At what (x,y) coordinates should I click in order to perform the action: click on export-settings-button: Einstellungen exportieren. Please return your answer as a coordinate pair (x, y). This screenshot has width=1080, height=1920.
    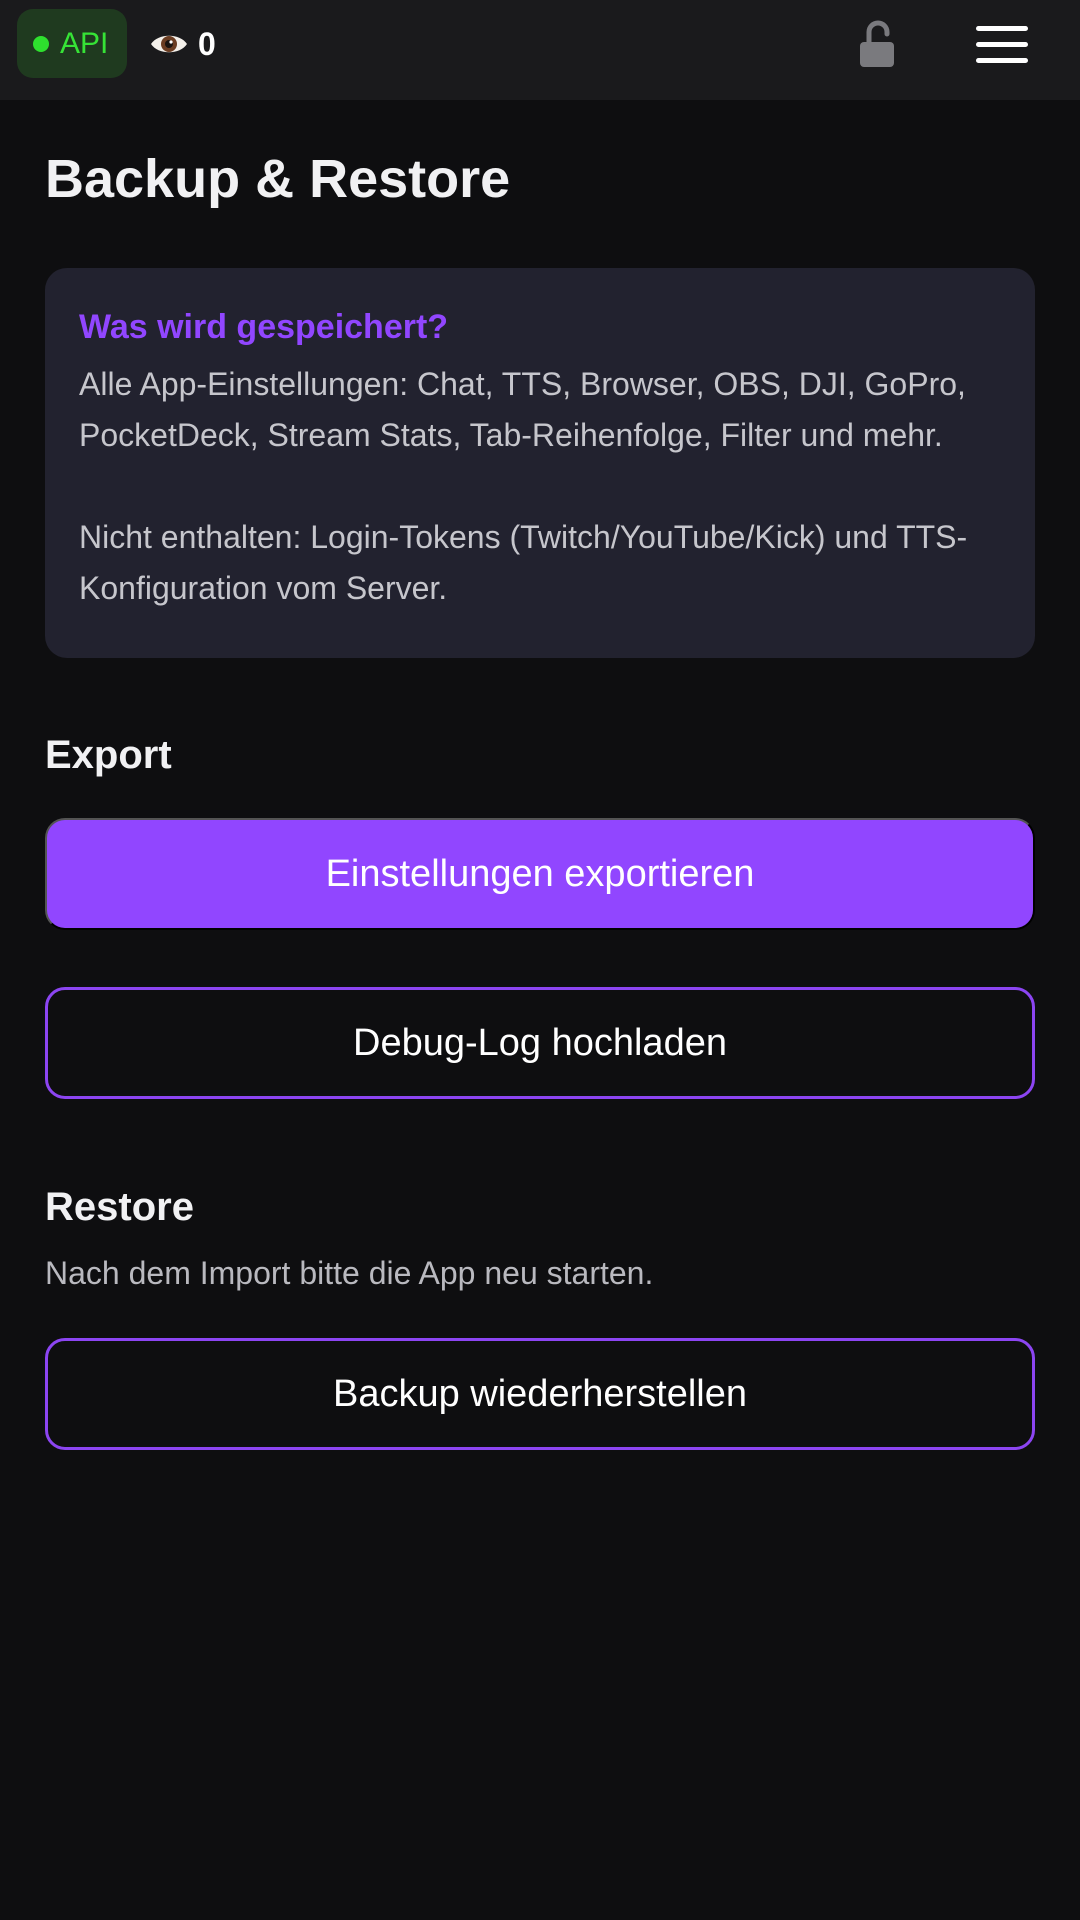
    Looking at the image, I should click on (540, 874).